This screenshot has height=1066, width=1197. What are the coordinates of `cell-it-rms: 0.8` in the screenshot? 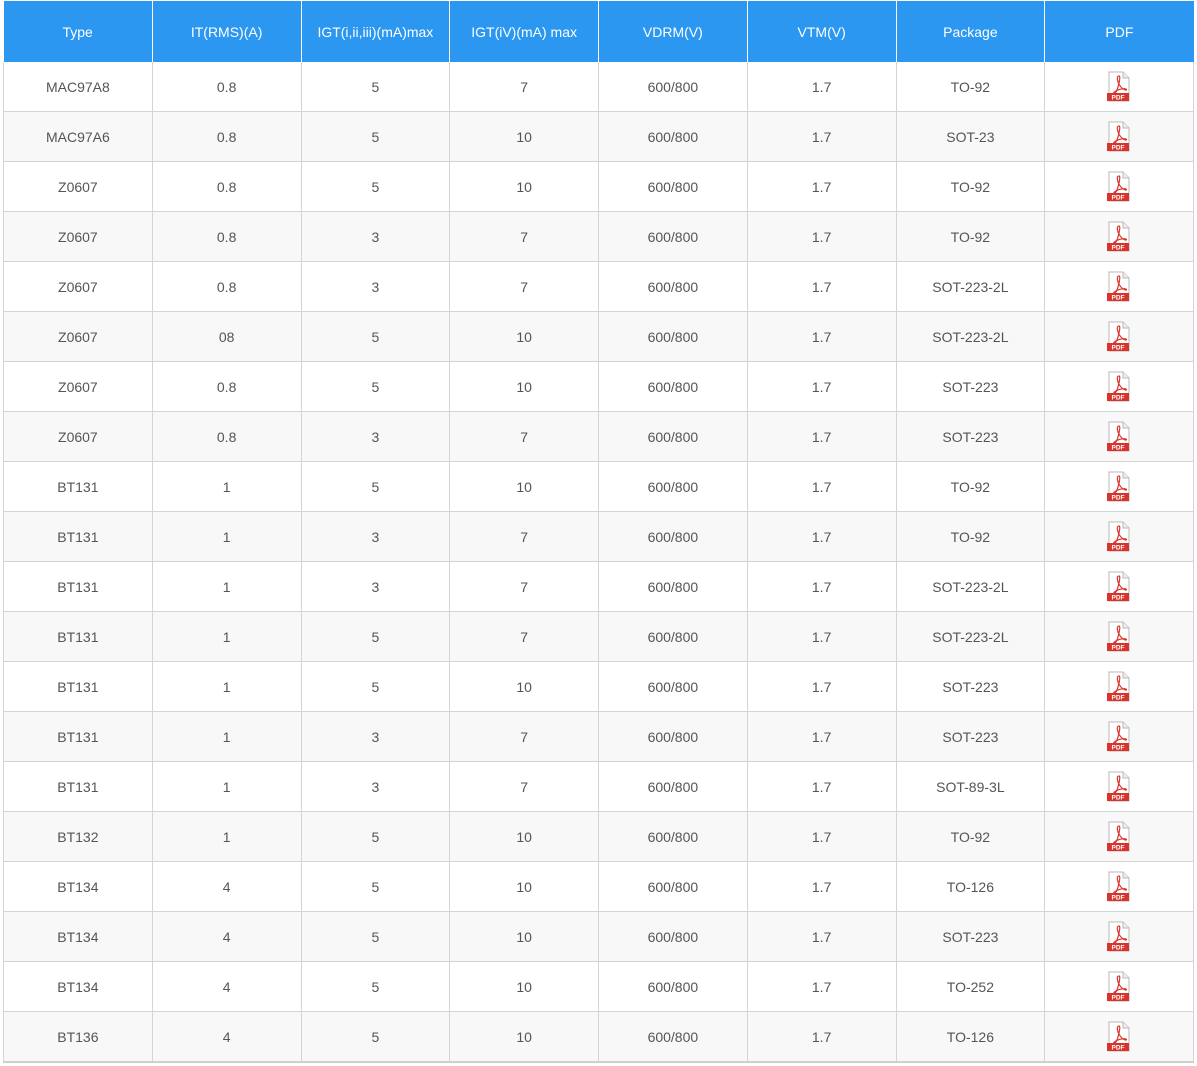 It's located at (227, 286).